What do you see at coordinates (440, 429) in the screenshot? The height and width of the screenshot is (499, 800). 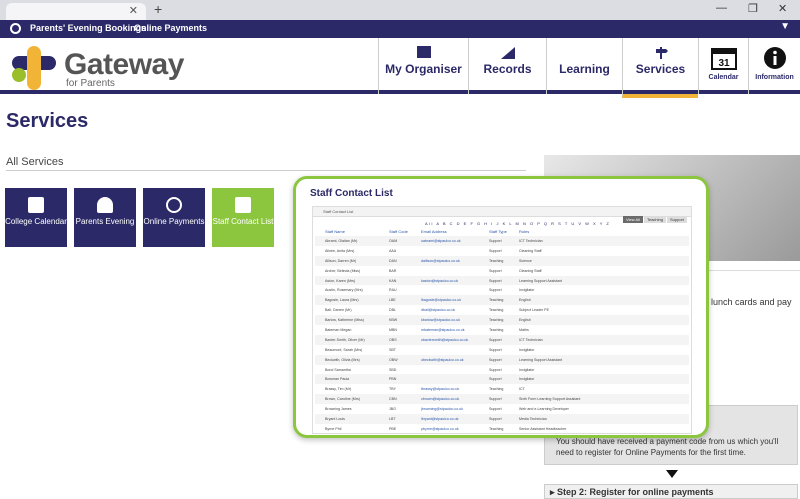 I see `email-address: pbyrne@stpaulco.co.uk` at bounding box center [440, 429].